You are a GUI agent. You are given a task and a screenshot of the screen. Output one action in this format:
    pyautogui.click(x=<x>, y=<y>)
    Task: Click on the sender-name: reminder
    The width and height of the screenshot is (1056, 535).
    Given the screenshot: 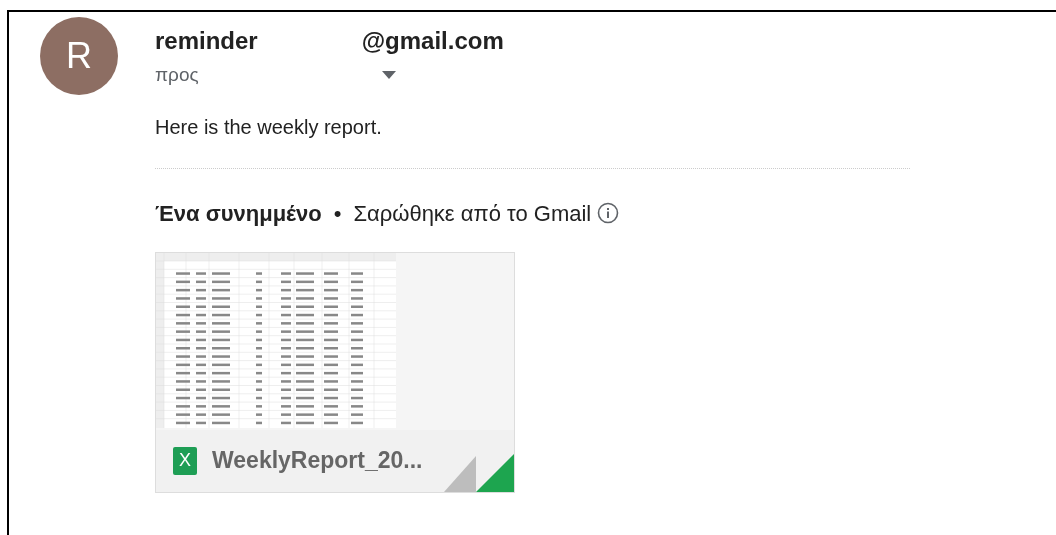 What is the action you would take?
    pyautogui.click(x=206, y=41)
    